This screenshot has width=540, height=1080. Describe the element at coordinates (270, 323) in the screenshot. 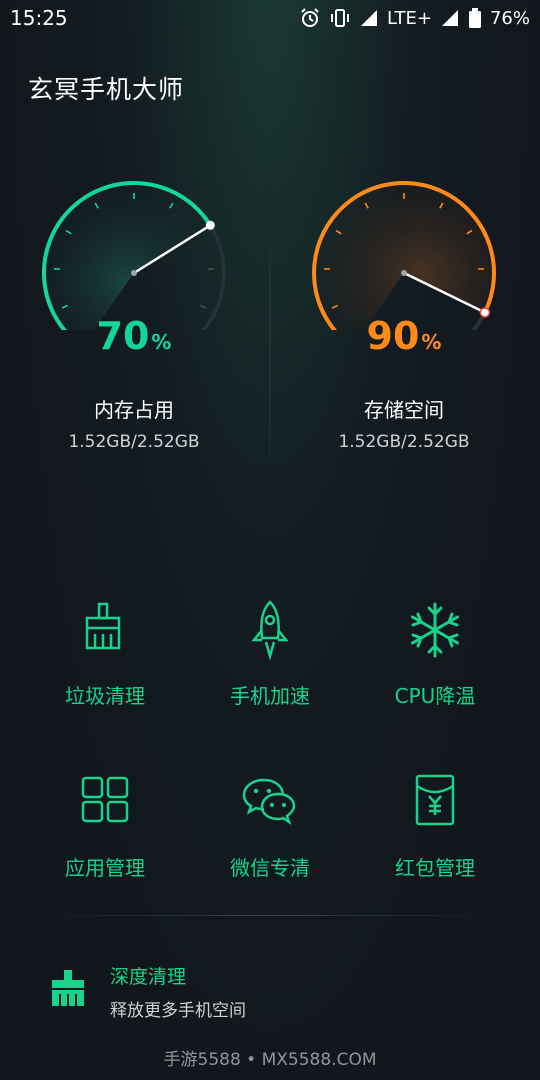

I see `gauge-divider` at that location.